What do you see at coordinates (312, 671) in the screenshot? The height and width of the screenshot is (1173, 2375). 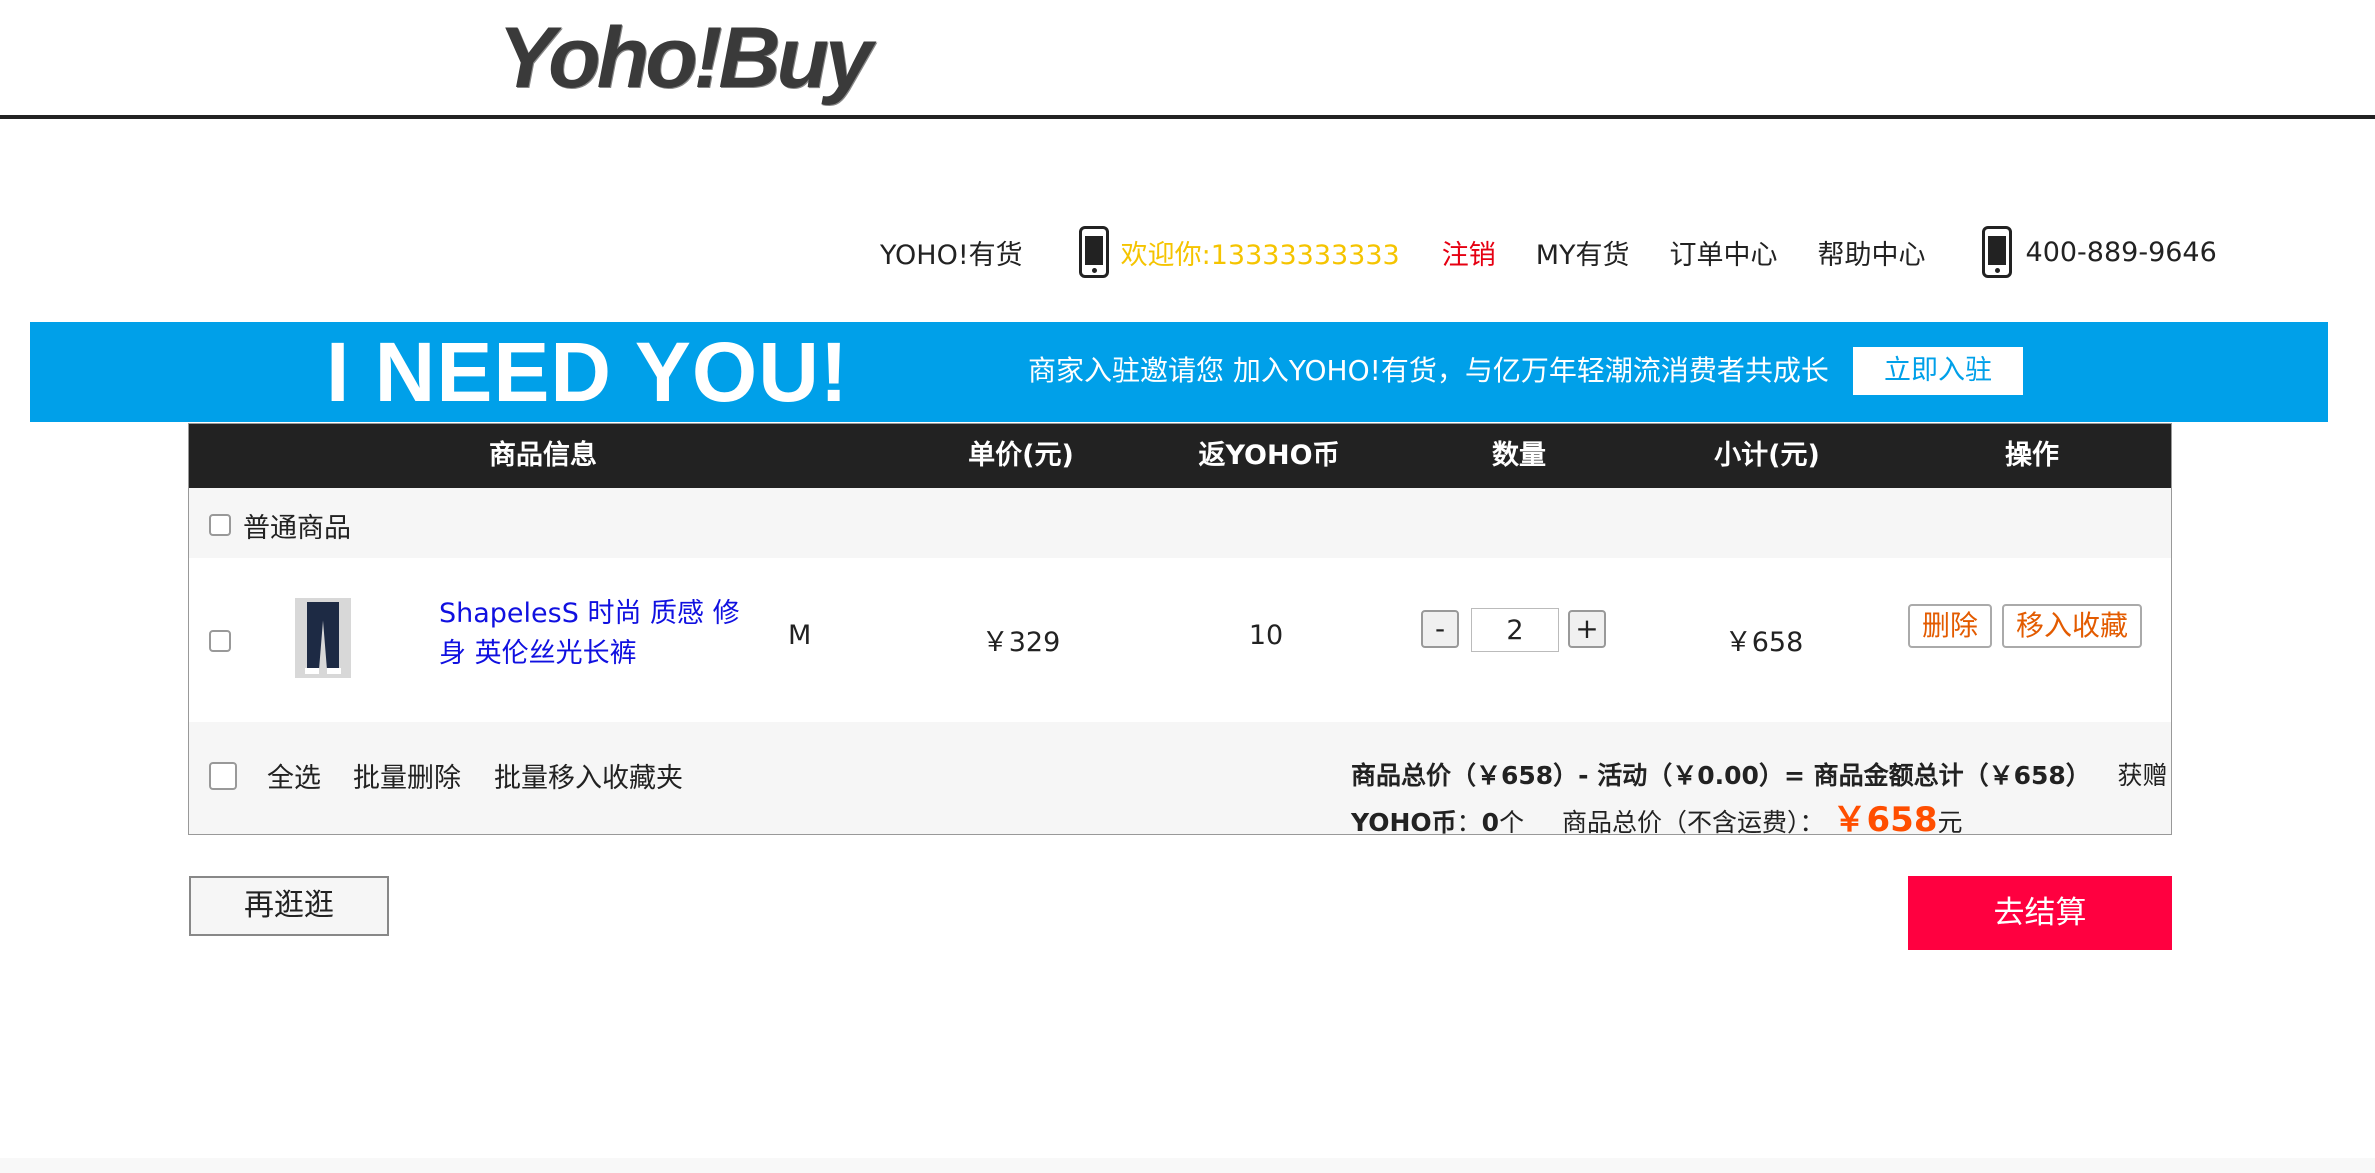 I see `shoe-left` at bounding box center [312, 671].